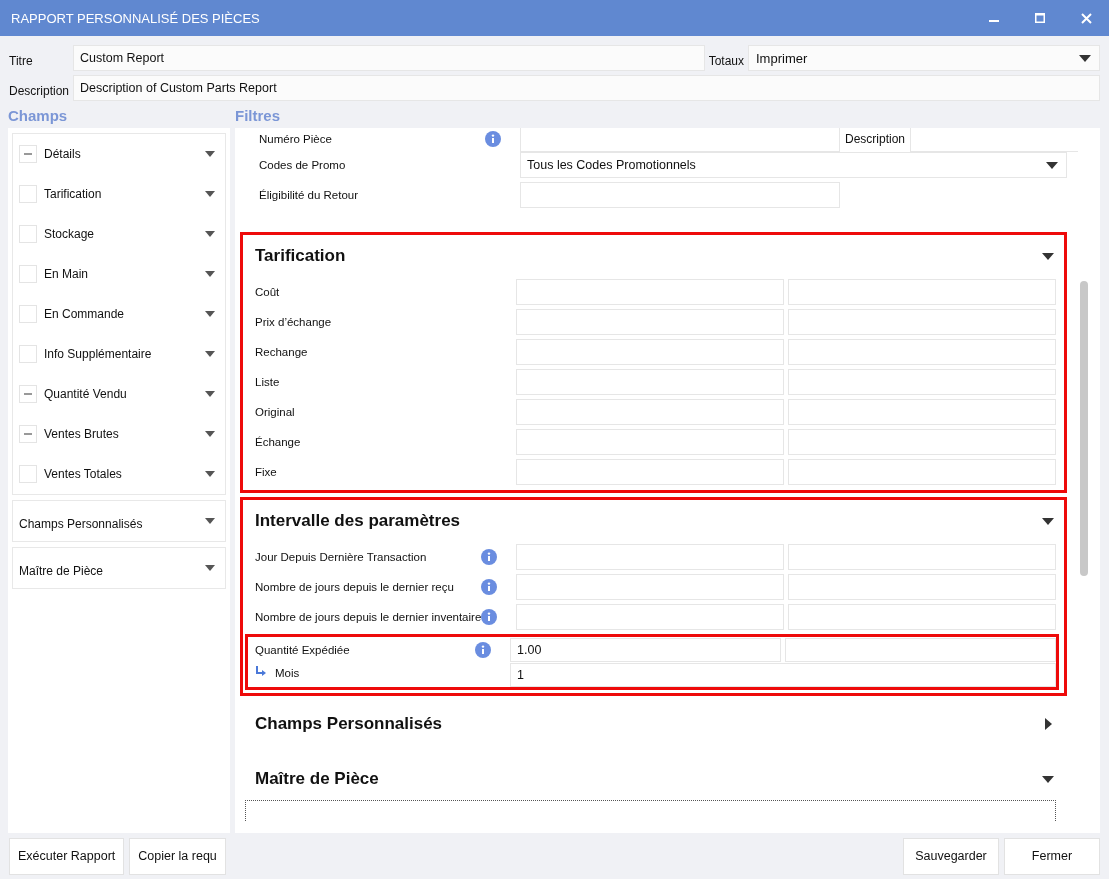 The height and width of the screenshot is (879, 1109). Describe the element at coordinates (994, 21) in the screenshot. I see `minimize-icon` at that location.